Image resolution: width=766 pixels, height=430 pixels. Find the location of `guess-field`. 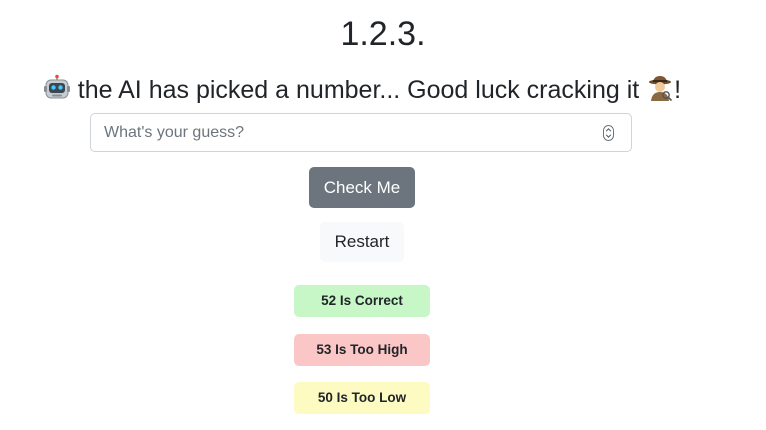

guess-field is located at coordinates (361, 132).